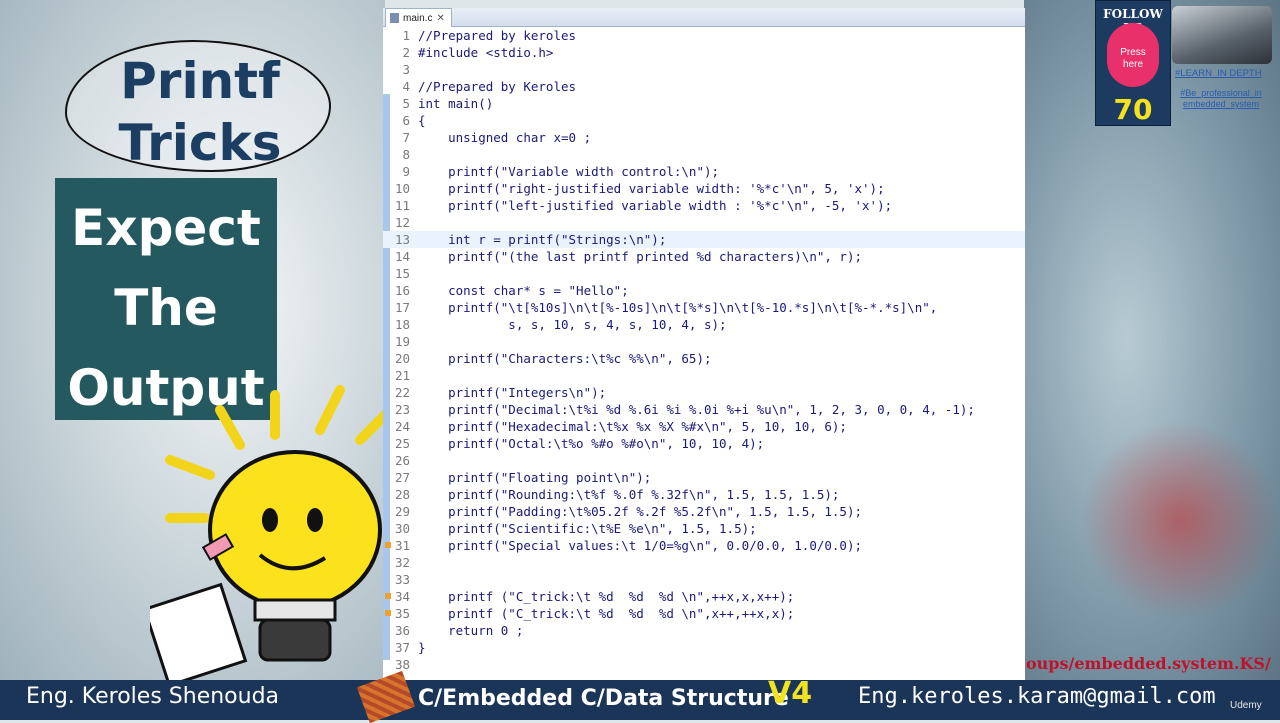 The image size is (1280, 723). Describe the element at coordinates (572, 324) in the screenshot. I see `code-text: s, s, 10, s, 4, s, 10, 4, s);` at that location.